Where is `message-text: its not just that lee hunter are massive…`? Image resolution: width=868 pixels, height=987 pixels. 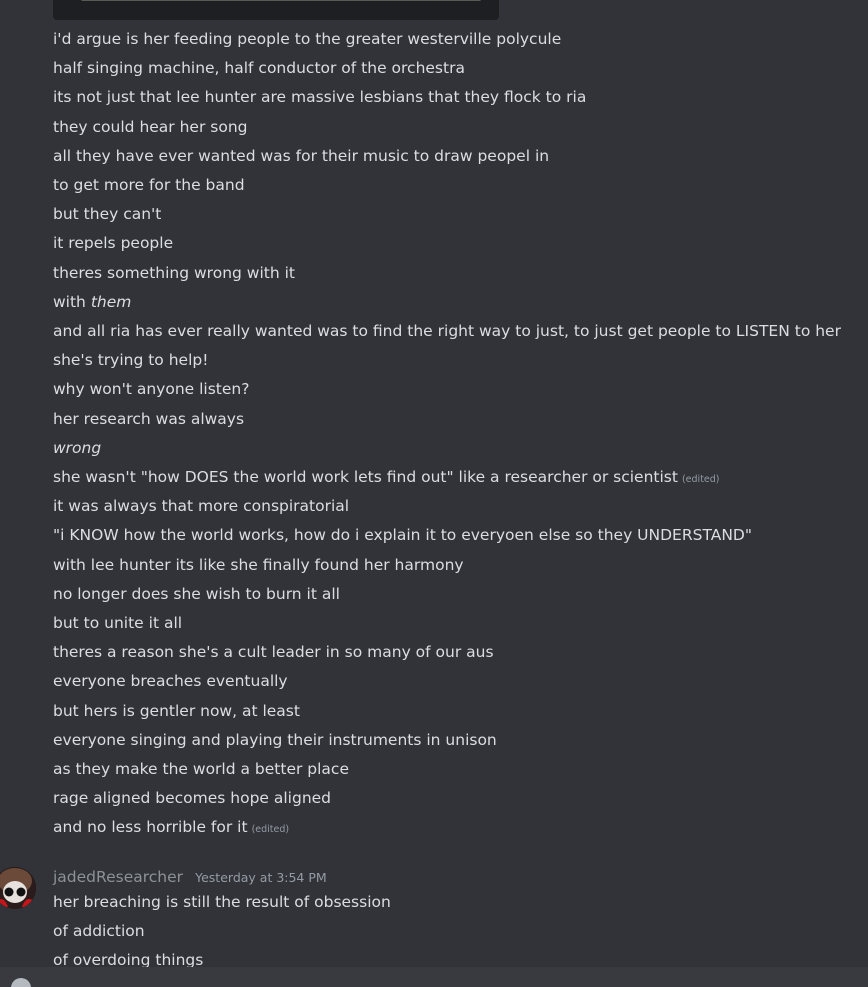 message-text: its not just that lee hunter are massive… is located at coordinates (320, 97).